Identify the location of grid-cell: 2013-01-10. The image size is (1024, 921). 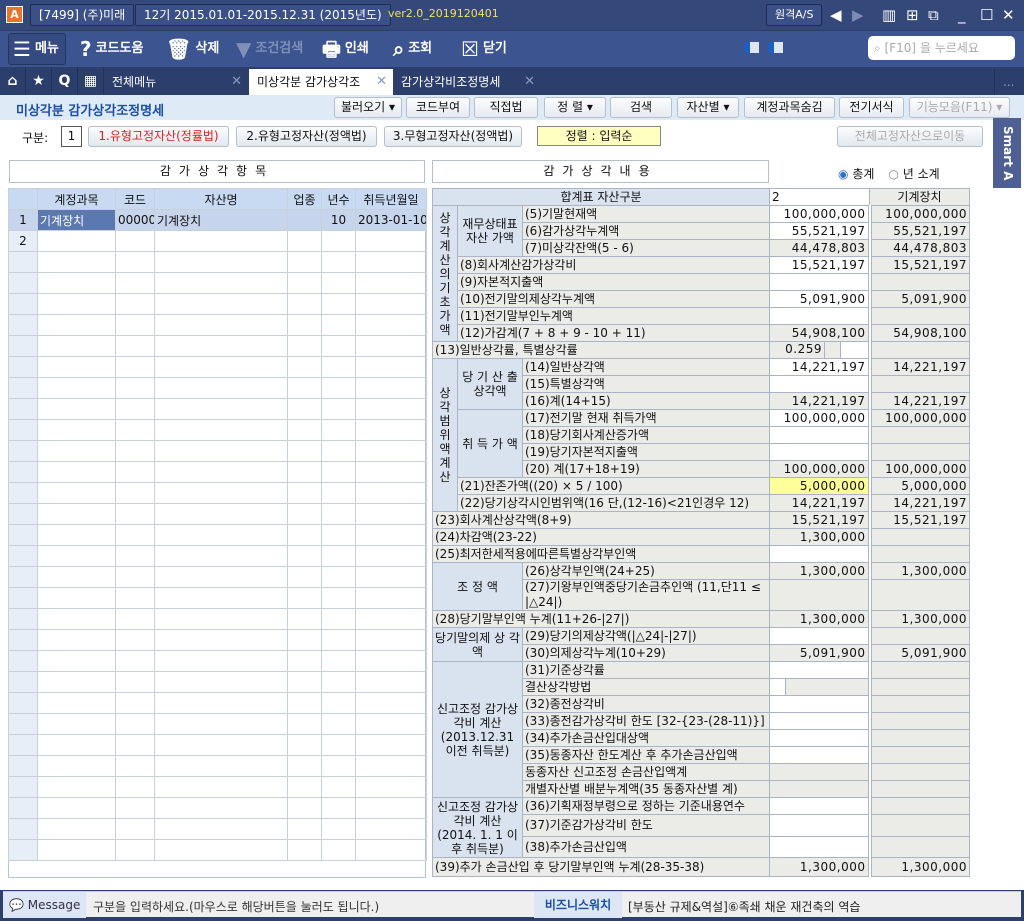
(391, 220).